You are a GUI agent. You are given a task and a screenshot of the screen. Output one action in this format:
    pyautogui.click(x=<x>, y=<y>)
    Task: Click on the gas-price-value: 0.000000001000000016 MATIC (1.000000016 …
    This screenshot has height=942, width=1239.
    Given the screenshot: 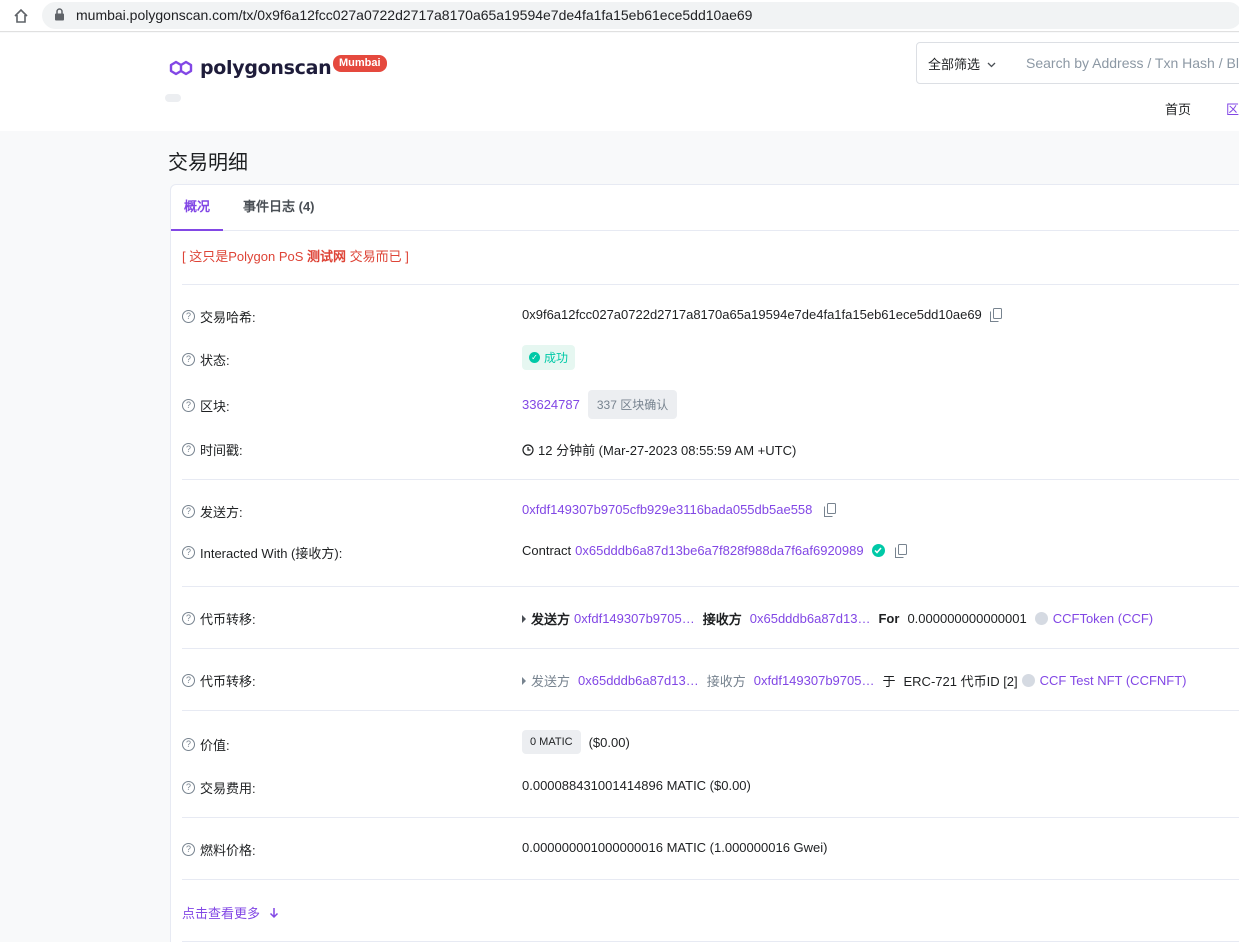 What is the action you would take?
    pyautogui.click(x=675, y=847)
    